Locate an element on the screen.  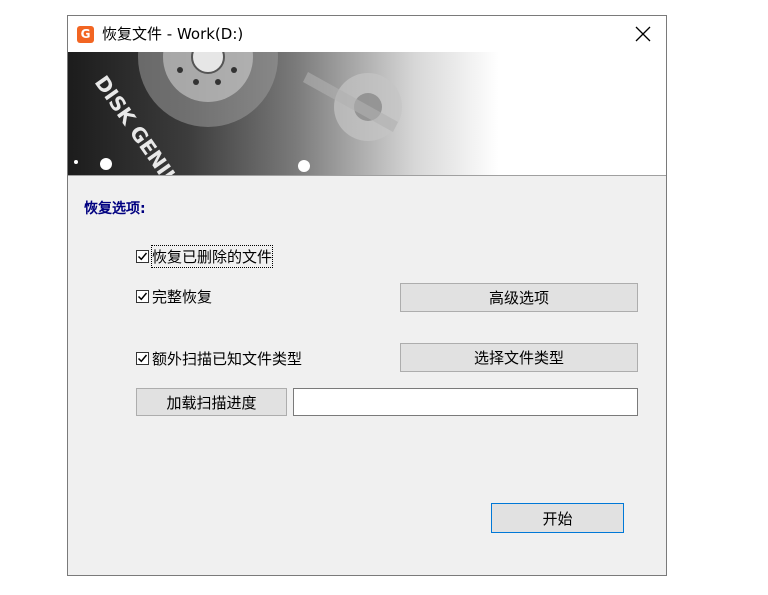
load-scan-progress-button: 加载扫描进度 is located at coordinates (211, 402).